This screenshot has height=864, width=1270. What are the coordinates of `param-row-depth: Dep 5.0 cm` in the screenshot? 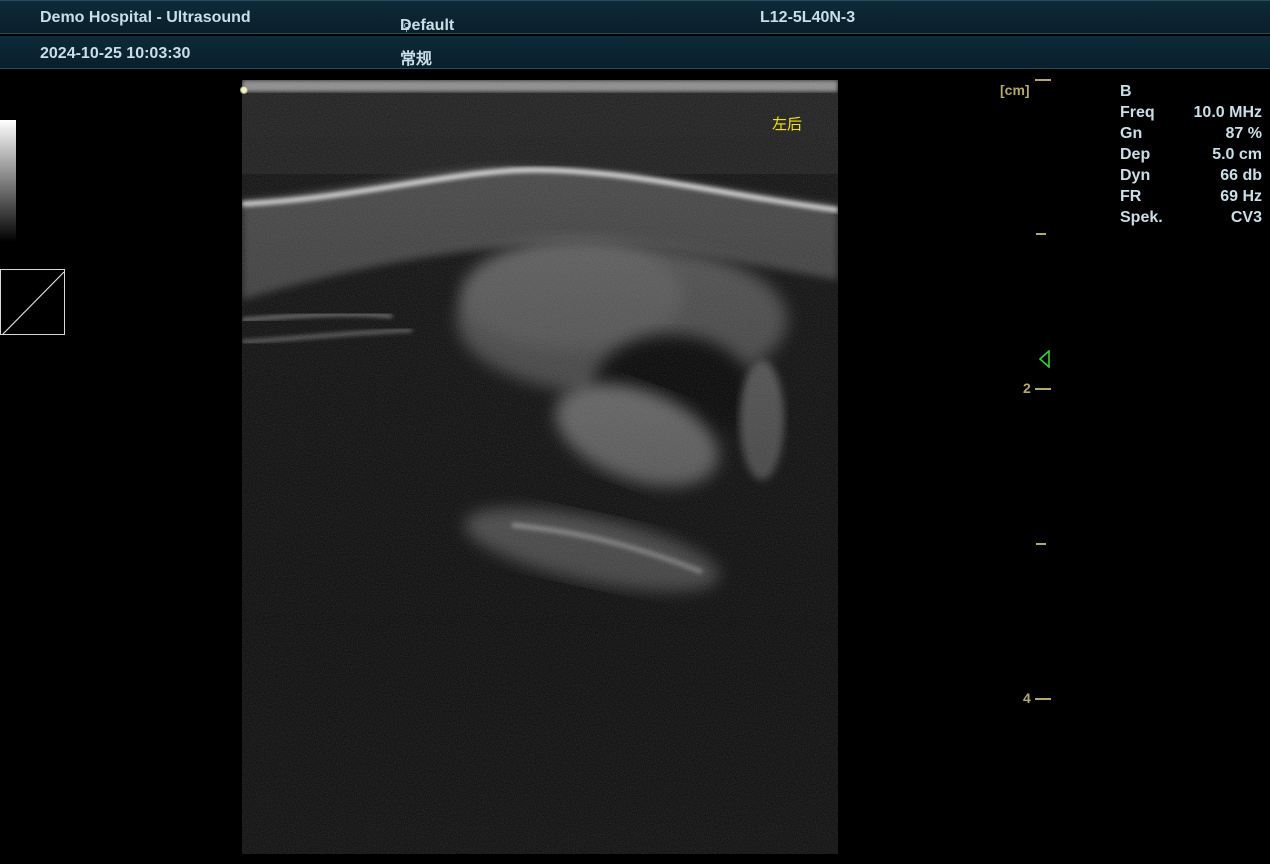 It's located at (1191, 154).